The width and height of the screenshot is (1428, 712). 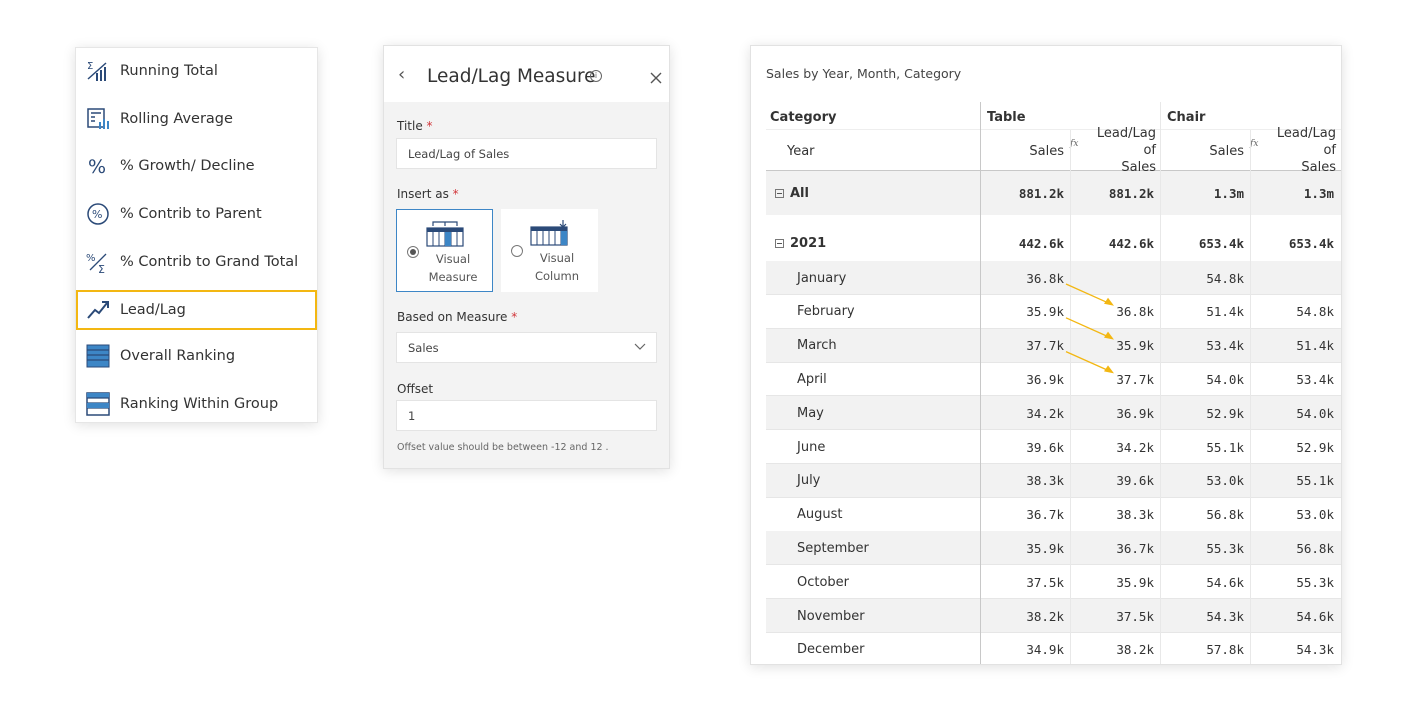 What do you see at coordinates (549, 250) in the screenshot?
I see `insert-visual-column-option: Visual Column` at bounding box center [549, 250].